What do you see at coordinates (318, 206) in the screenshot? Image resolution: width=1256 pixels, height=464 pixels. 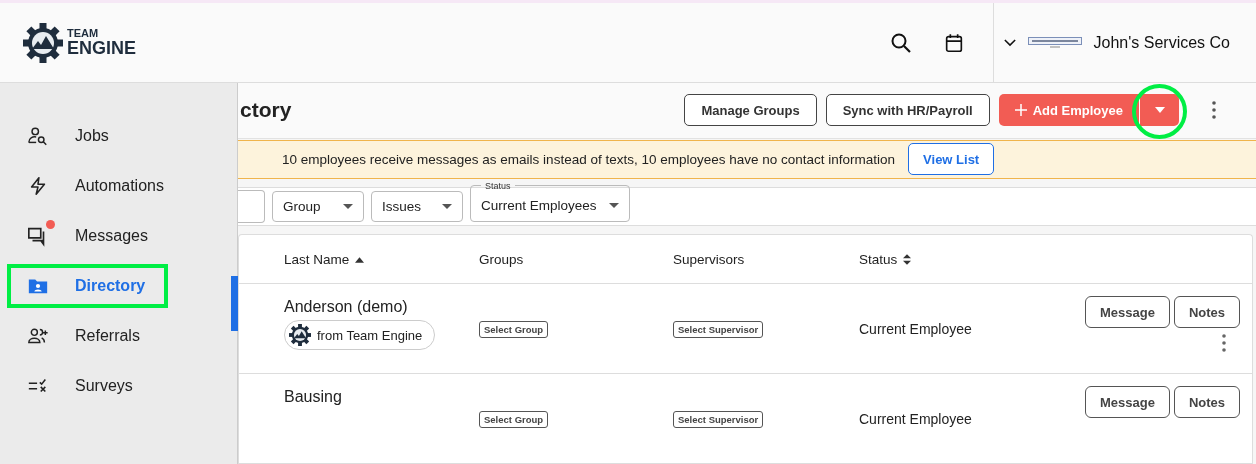 I see `filter-dropdown: Group` at bounding box center [318, 206].